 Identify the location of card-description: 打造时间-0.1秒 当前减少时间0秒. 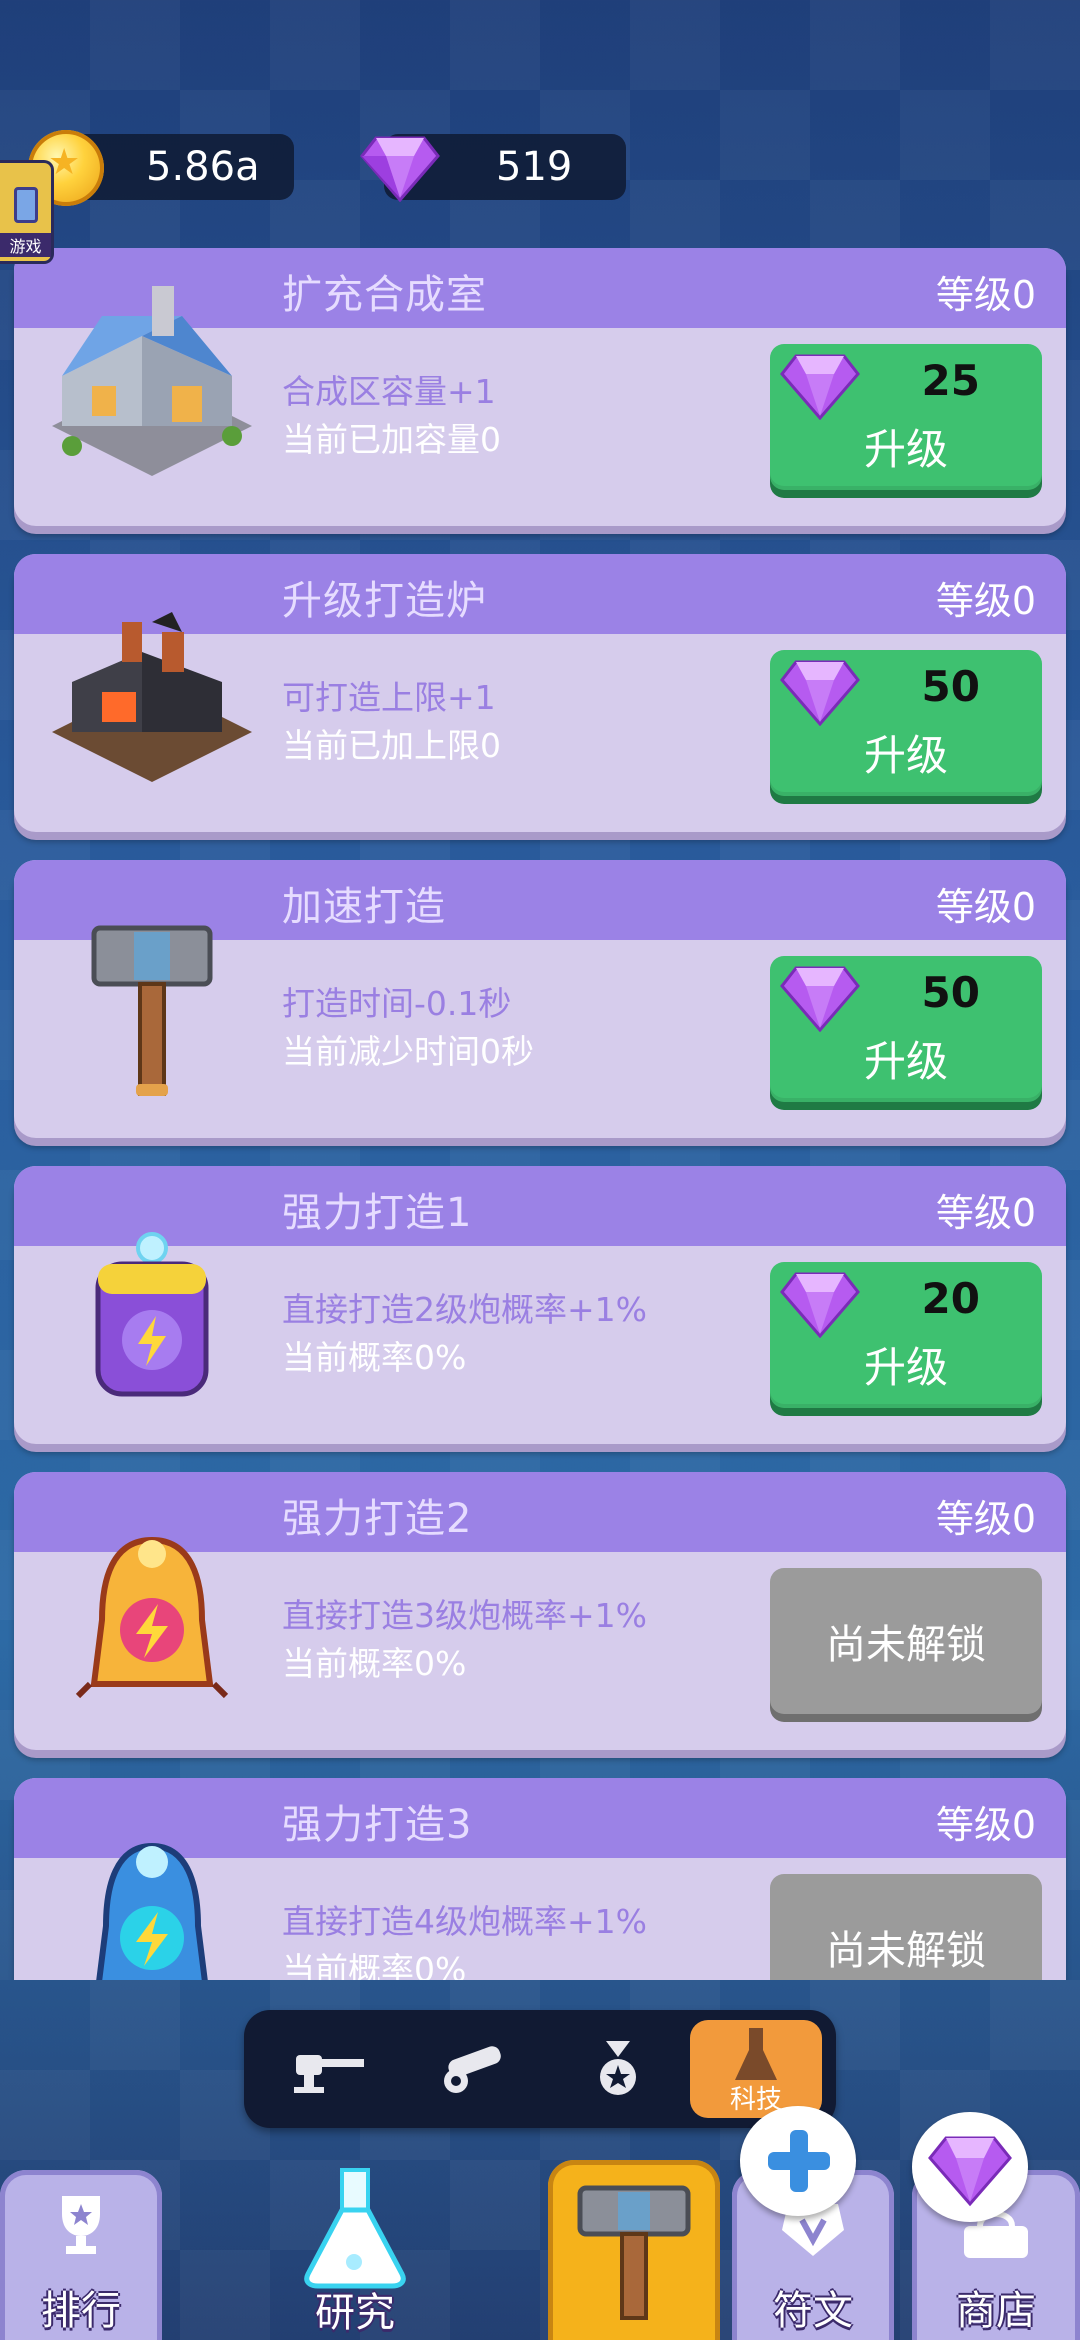
(408, 1028).